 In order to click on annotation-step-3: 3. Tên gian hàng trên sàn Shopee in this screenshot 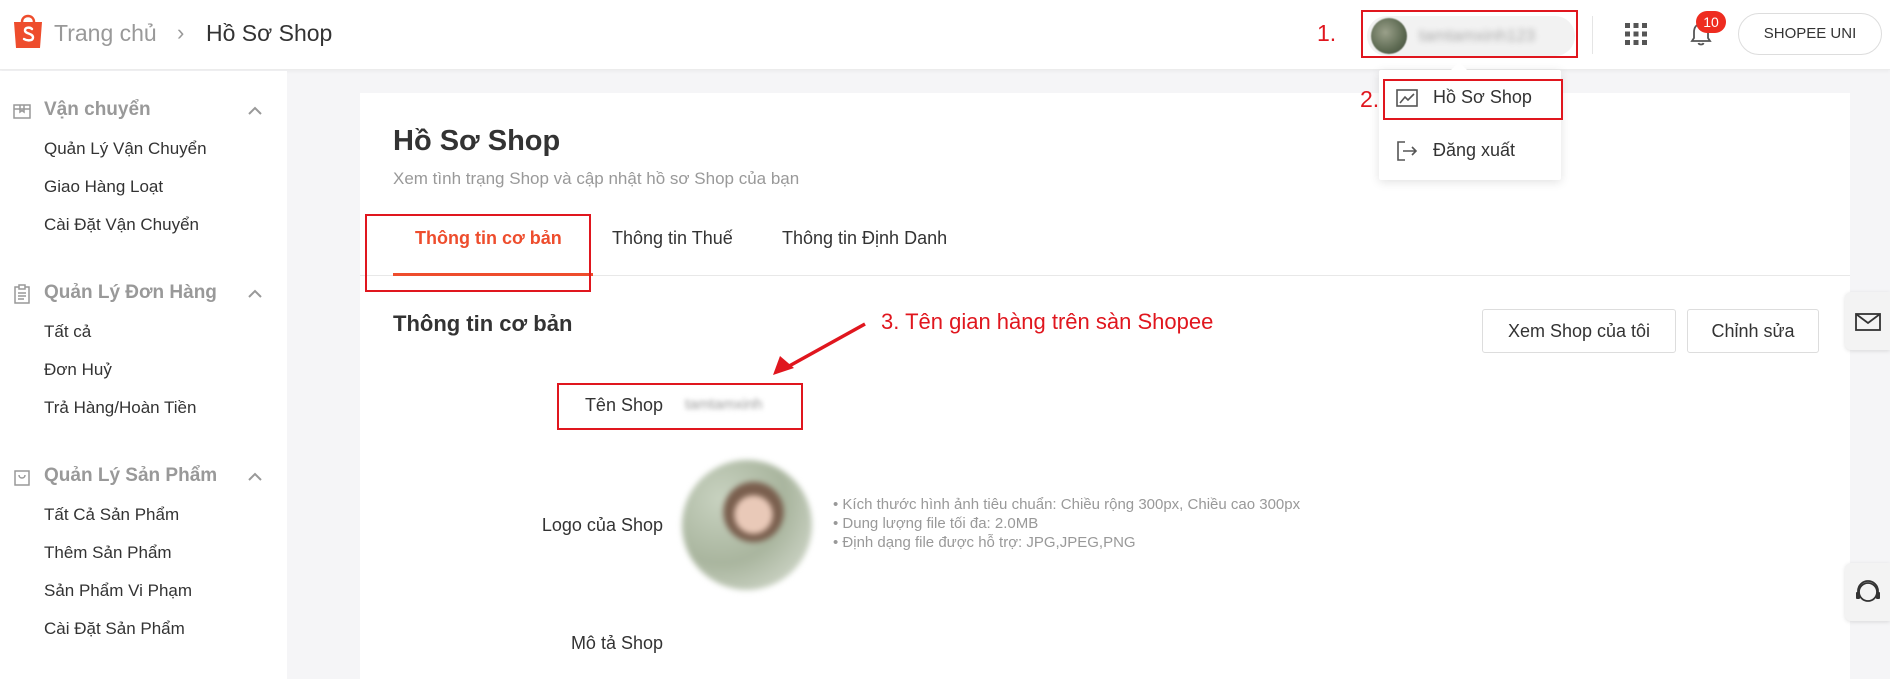, I will do `click(1047, 321)`.